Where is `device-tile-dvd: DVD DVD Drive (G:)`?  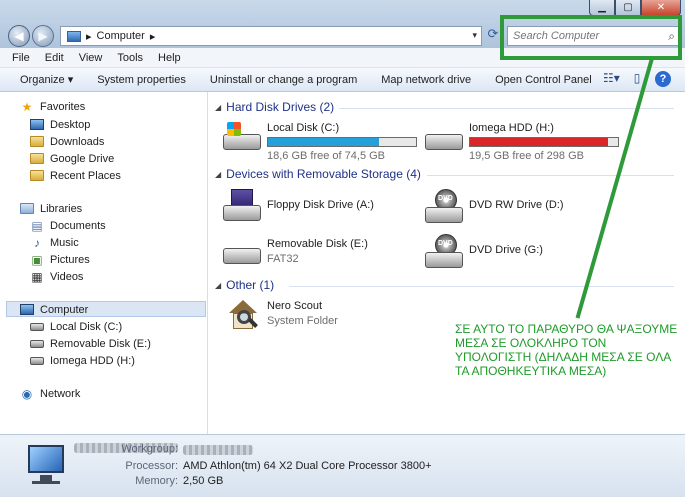 device-tile-dvd: DVD DVD Drive (G:) is located at coordinates (484, 251).